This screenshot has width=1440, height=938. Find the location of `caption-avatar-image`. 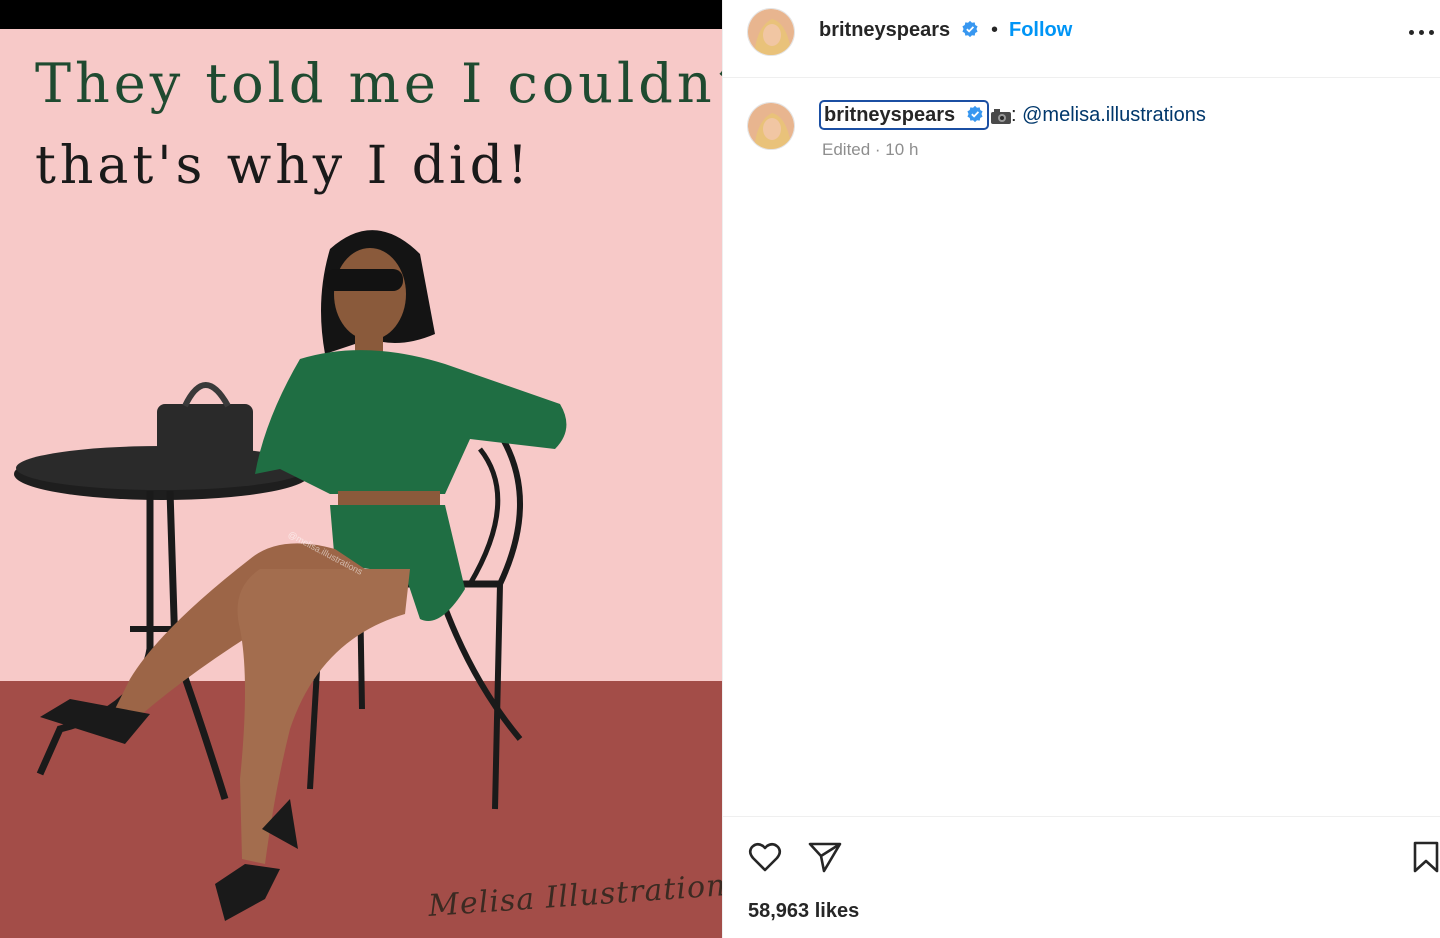

caption-avatar-image is located at coordinates (771, 126).